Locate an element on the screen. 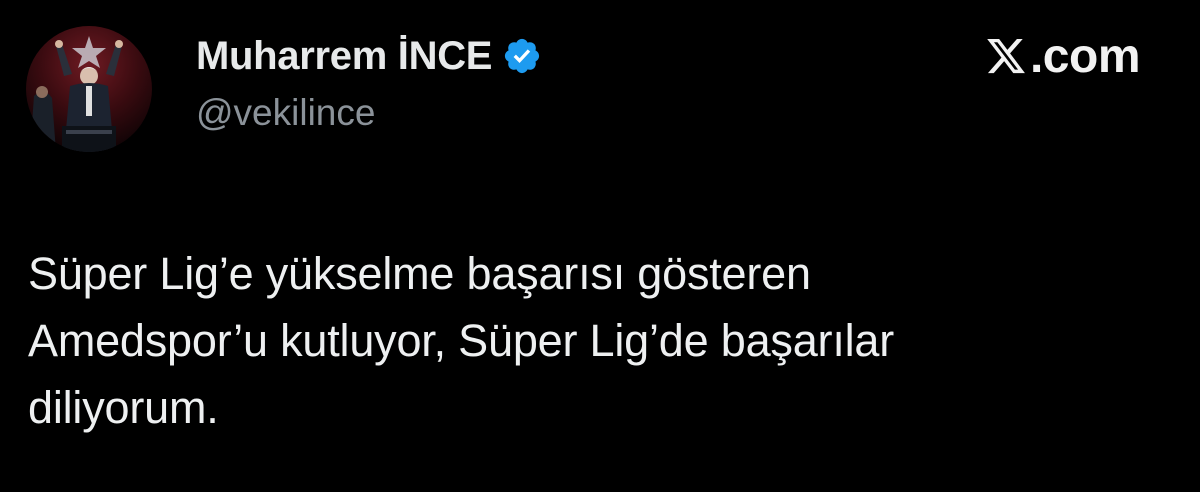 The image size is (1200, 492). tweet-header: Muharrem İNCE @vekilince is located at coordinates (369, 81).